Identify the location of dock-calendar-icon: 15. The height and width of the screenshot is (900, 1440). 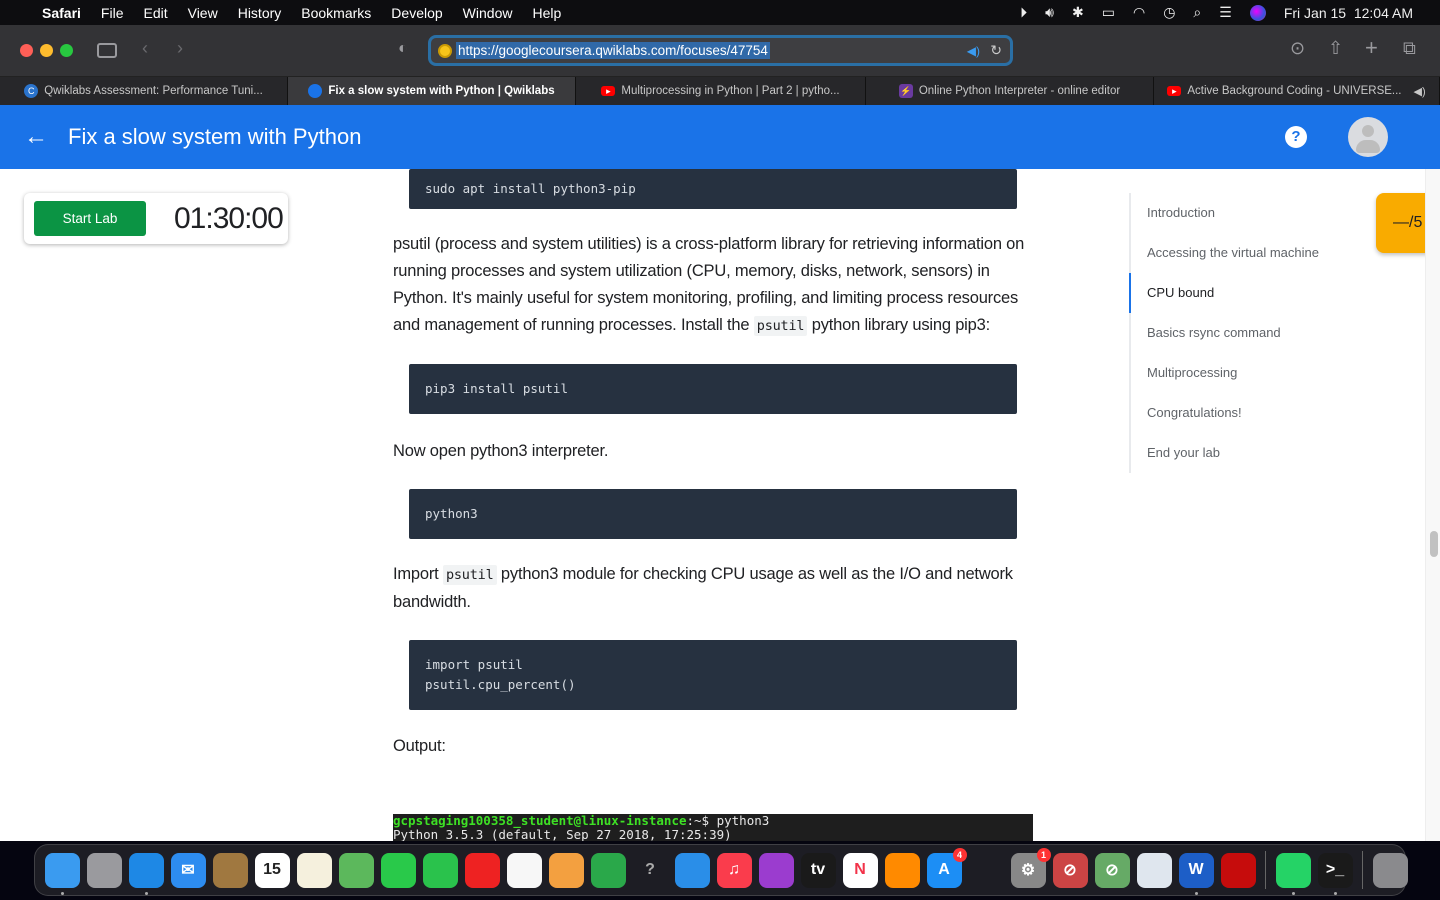
(272, 870).